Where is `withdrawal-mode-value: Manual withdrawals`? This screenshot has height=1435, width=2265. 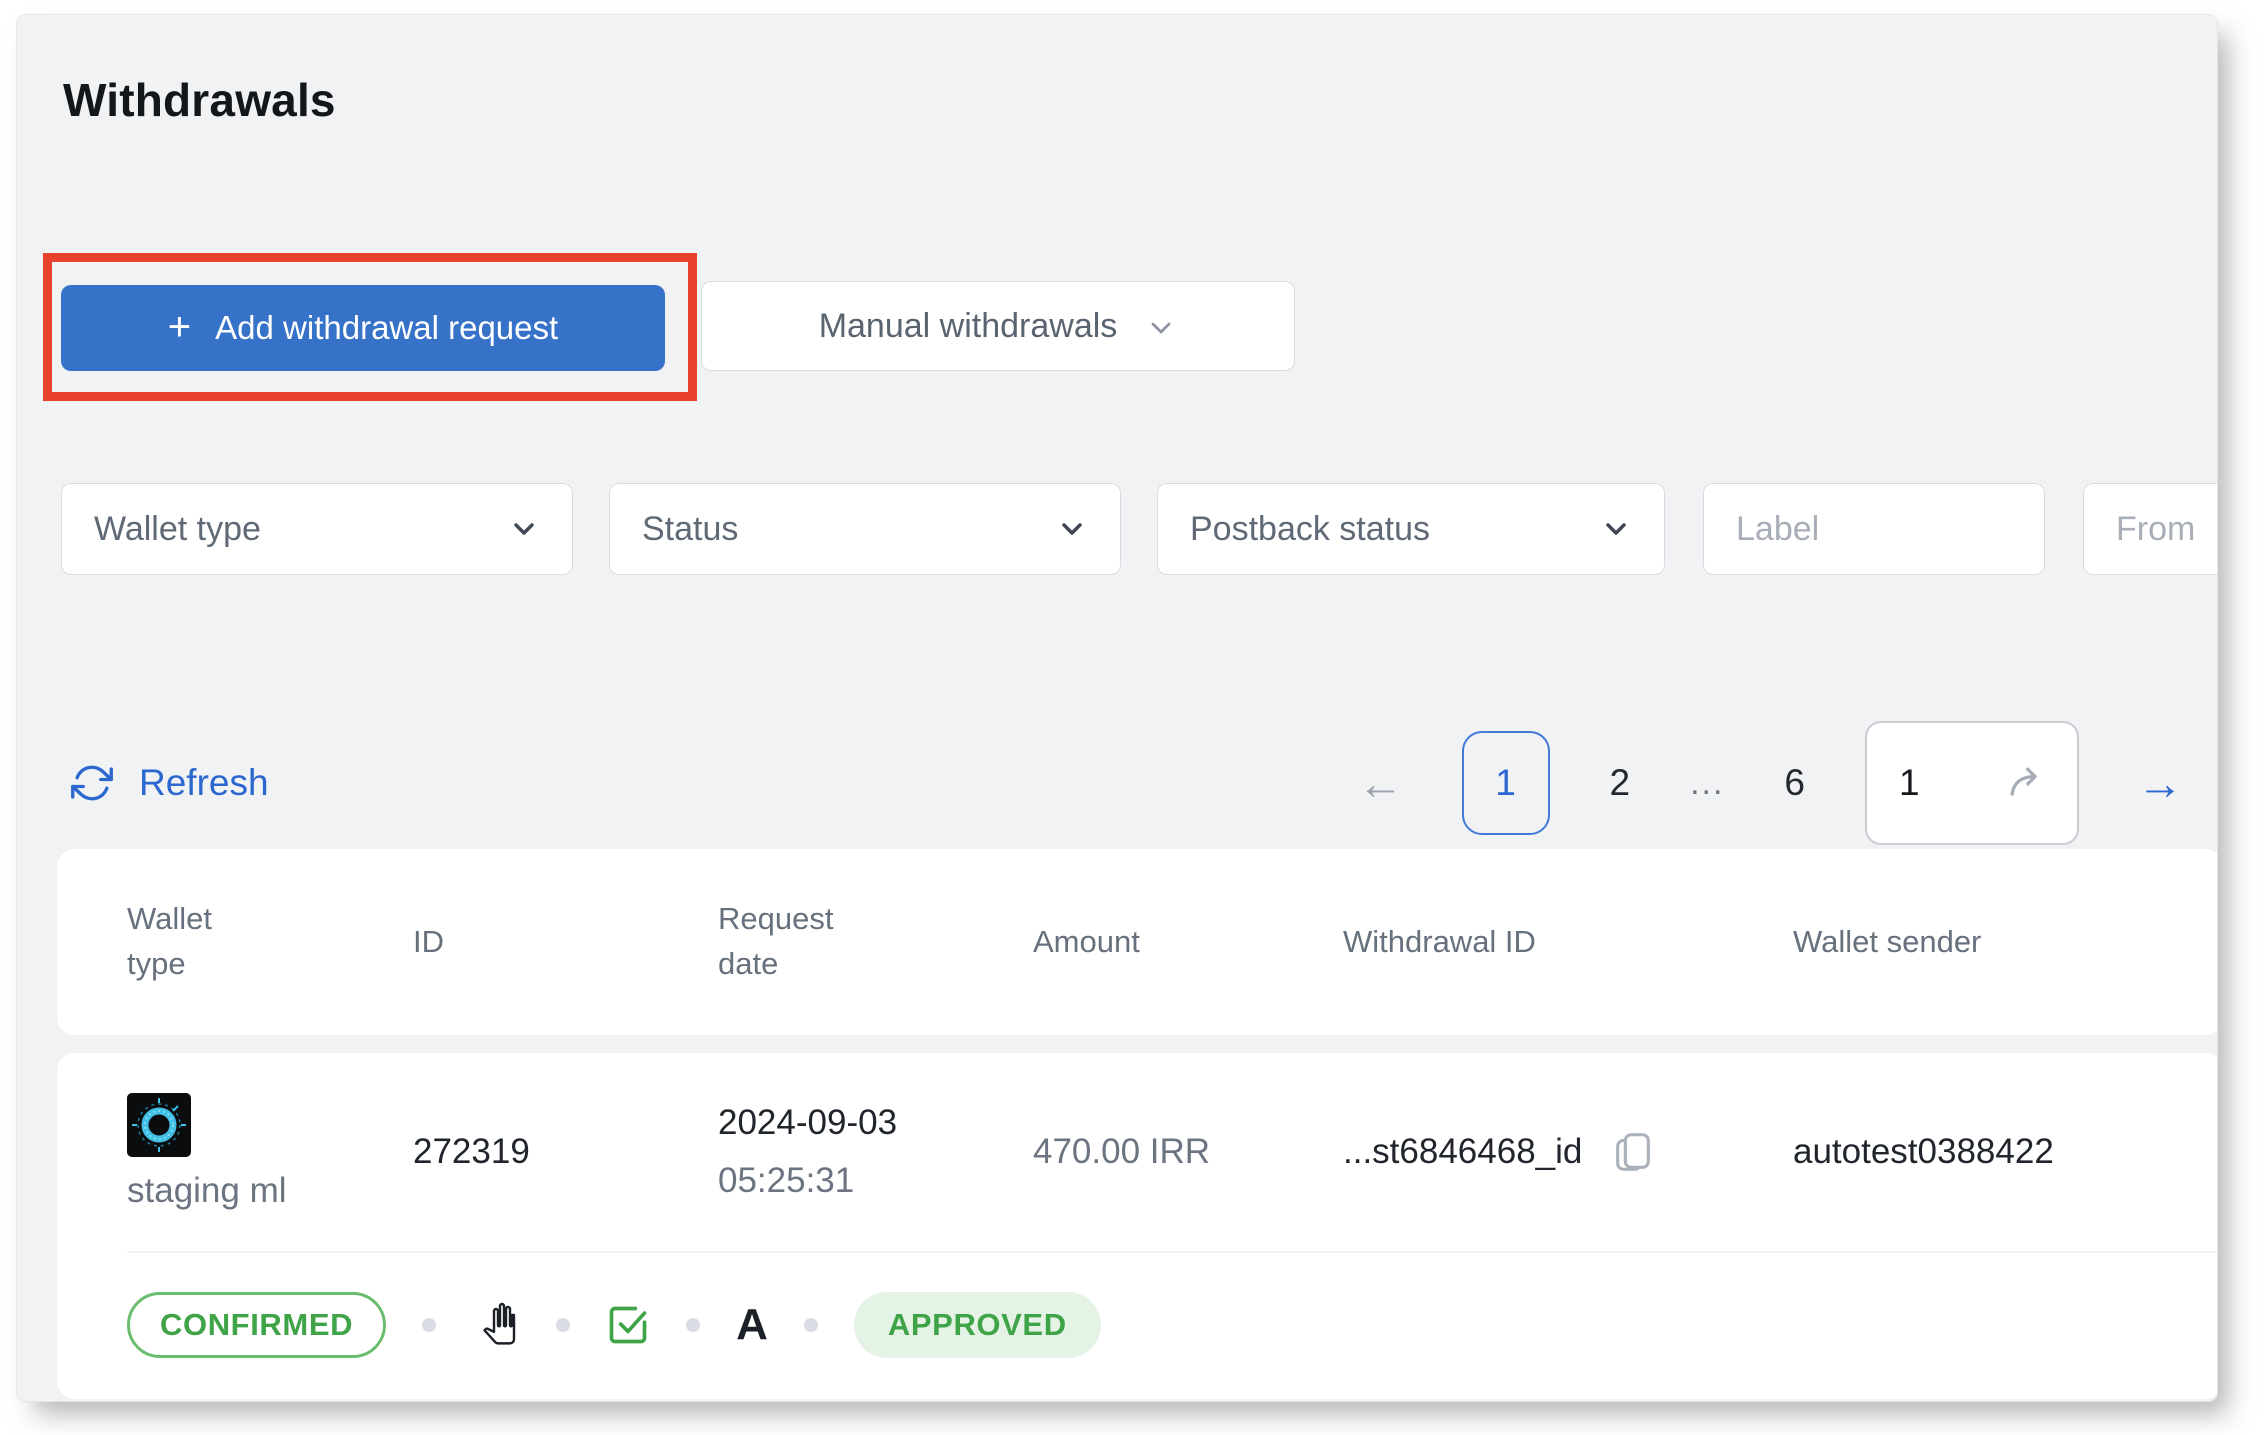
withdrawal-mode-value: Manual withdrawals is located at coordinates (968, 325).